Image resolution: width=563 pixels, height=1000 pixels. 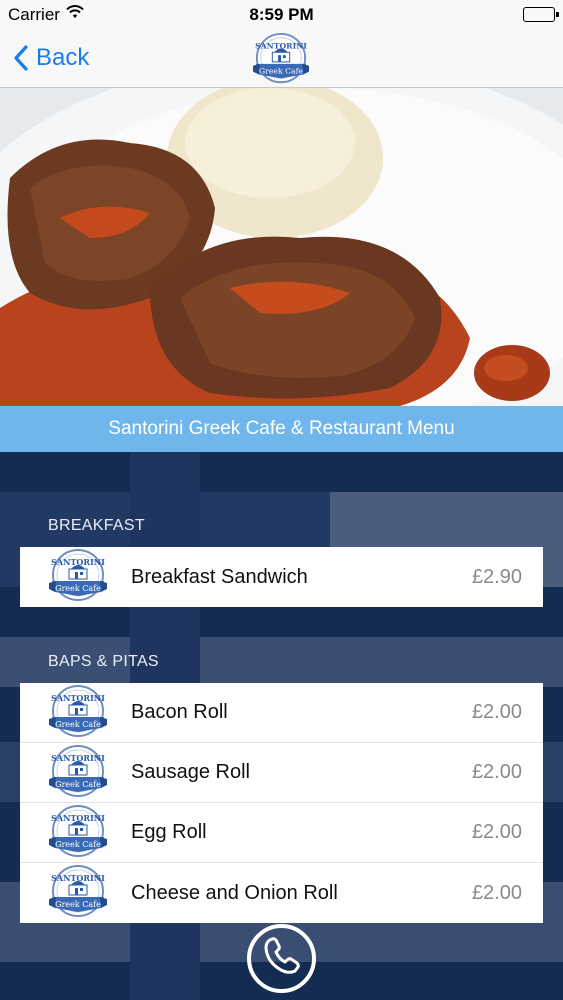 I want to click on battery-icon, so click(x=541, y=14).